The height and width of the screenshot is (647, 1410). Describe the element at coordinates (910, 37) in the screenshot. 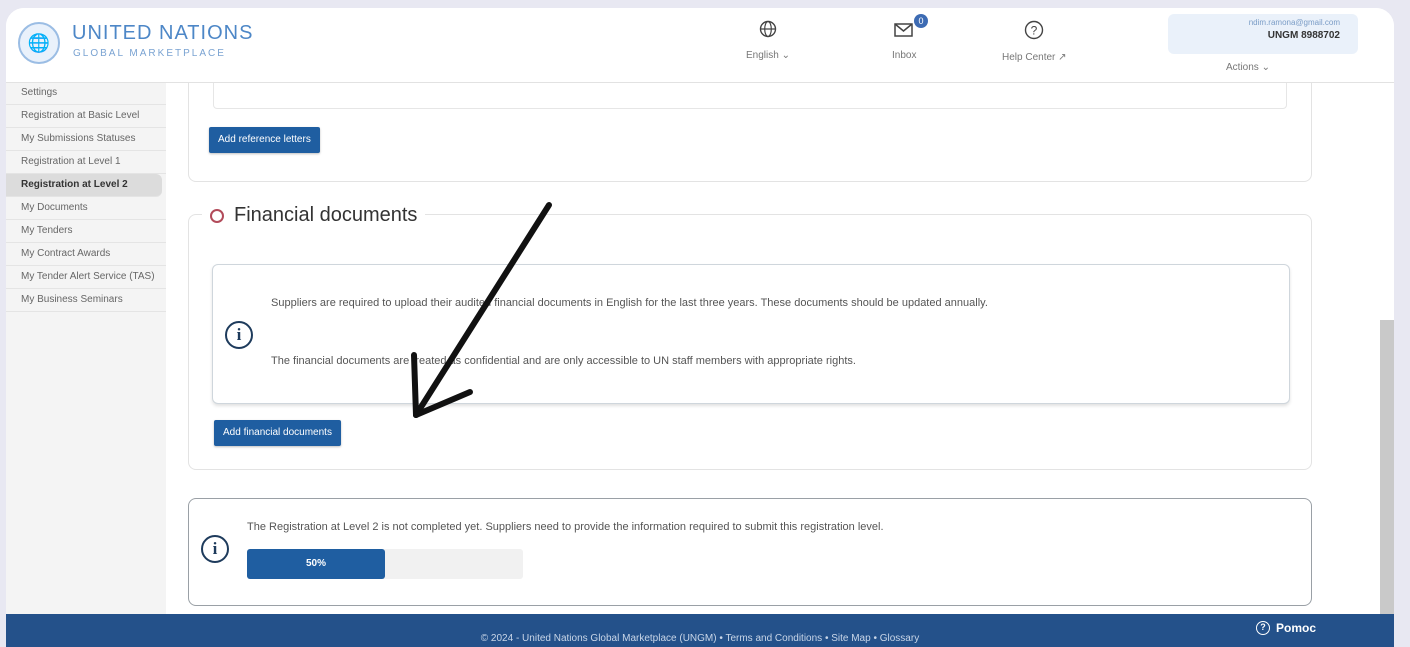

I see `inbox-link: 0 Inbox` at that location.